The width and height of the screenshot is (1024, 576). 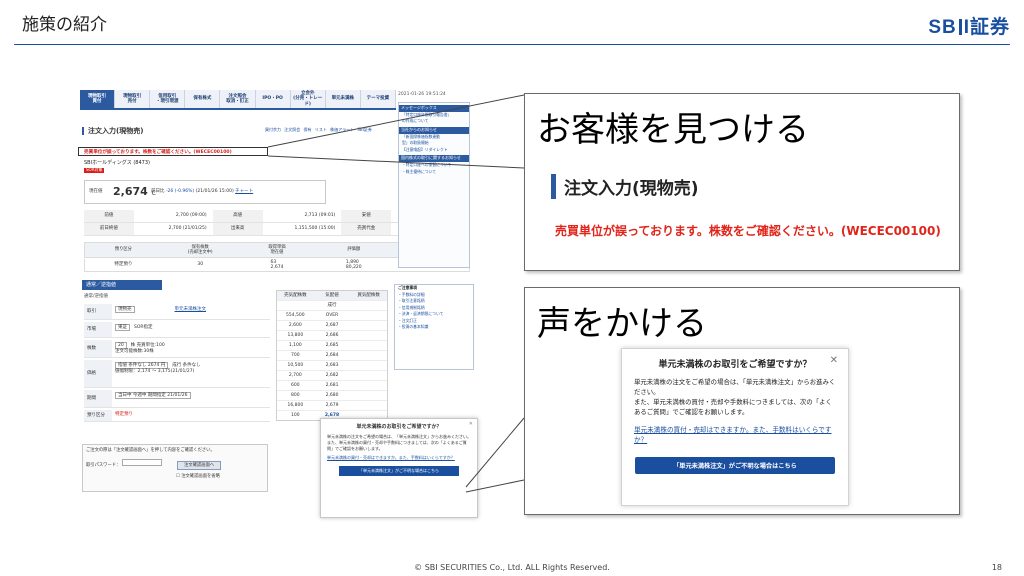 I want to click on form-input: 特定預り, so click(x=124, y=414).